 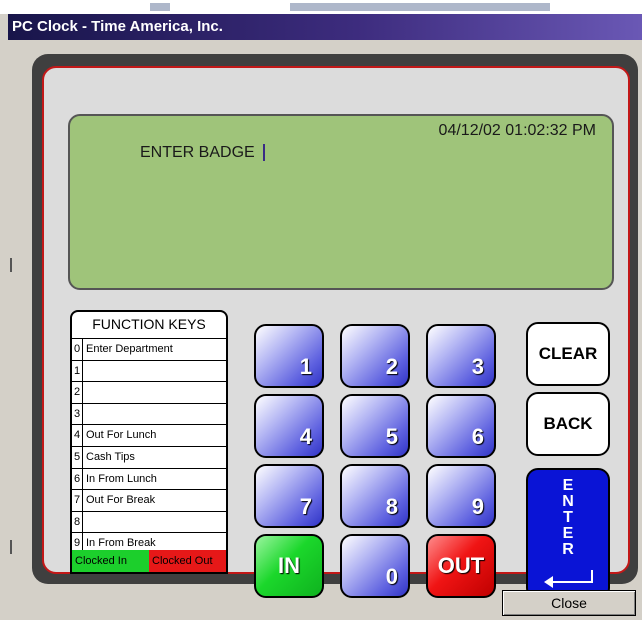 What do you see at coordinates (77, 435) in the screenshot?
I see `function-key-number: 4` at bounding box center [77, 435].